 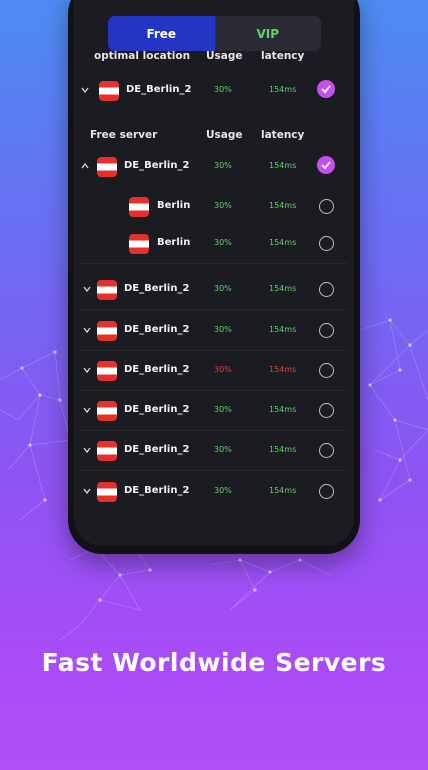 What do you see at coordinates (142, 56) in the screenshot?
I see `optimal-location-heading: optimal location` at bounding box center [142, 56].